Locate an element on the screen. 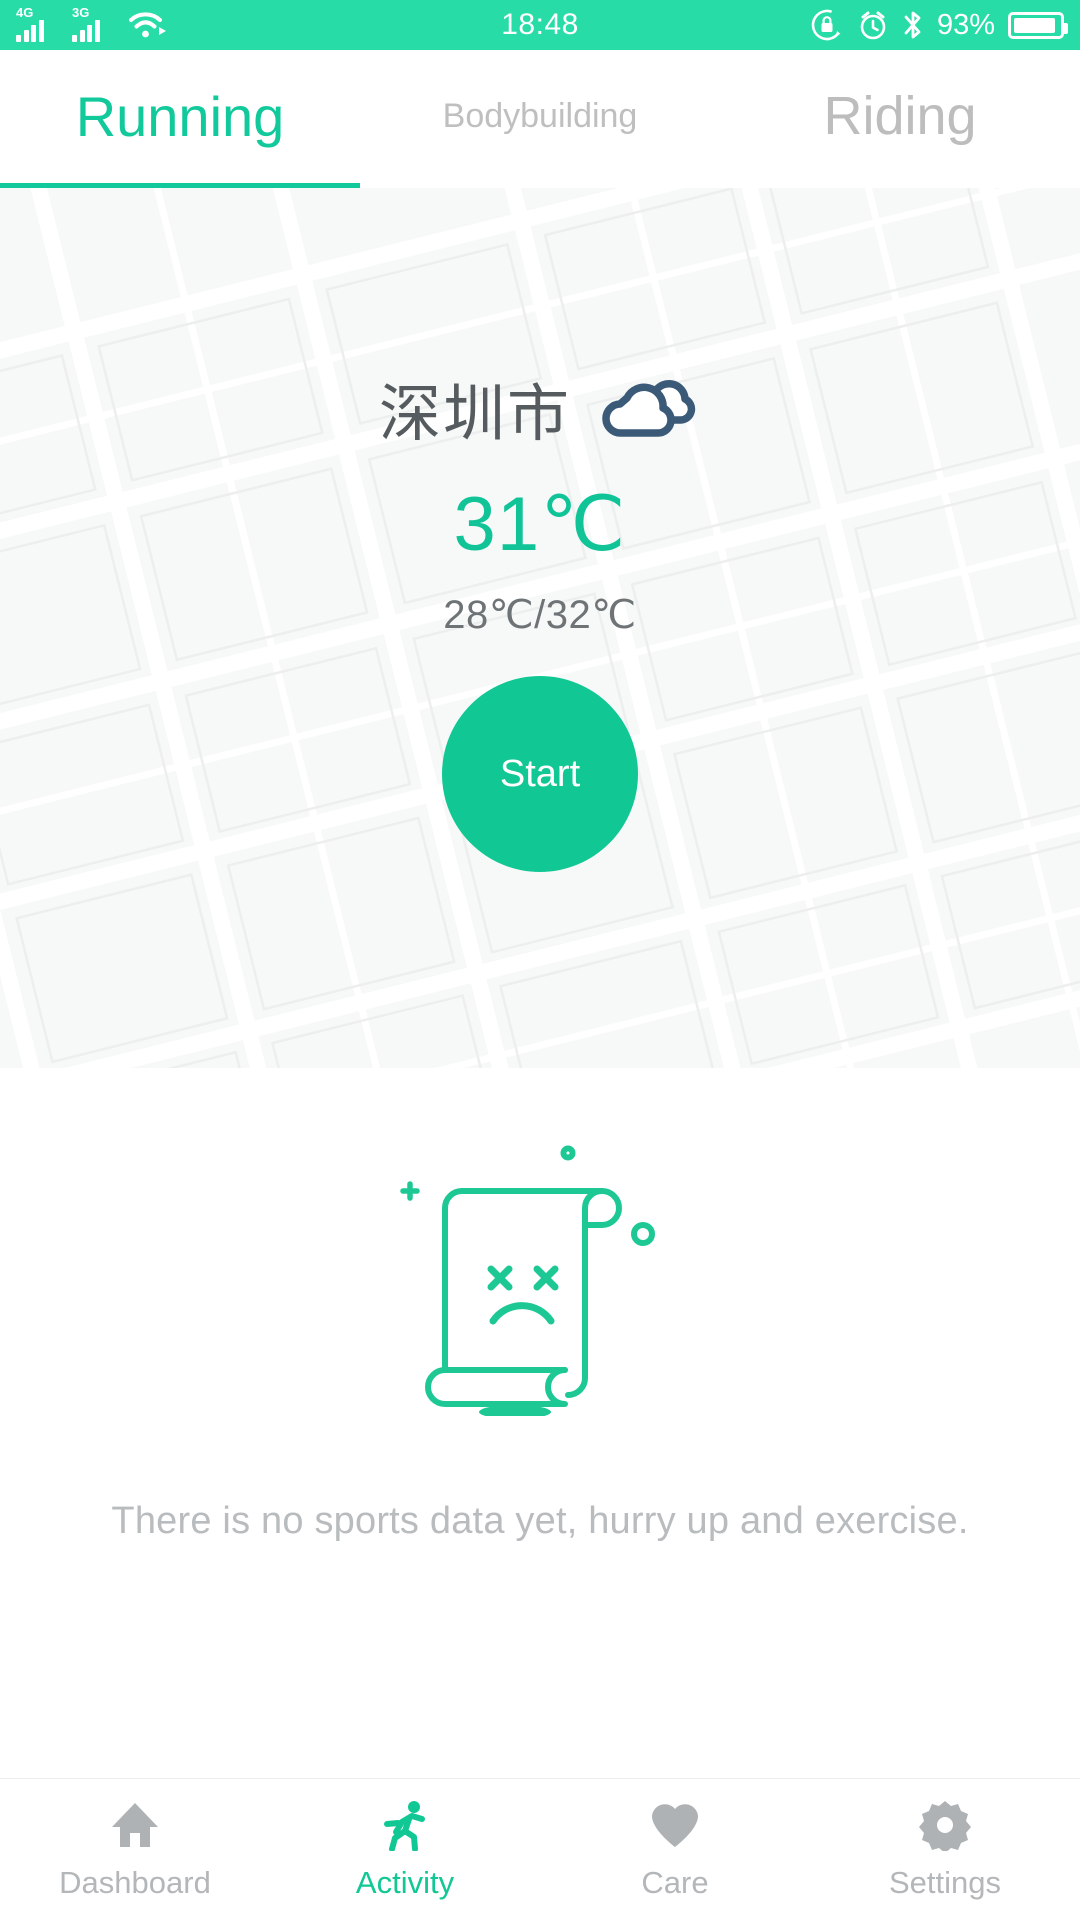  tab-bodybuilding: Bodybuilding is located at coordinates (540, 119).